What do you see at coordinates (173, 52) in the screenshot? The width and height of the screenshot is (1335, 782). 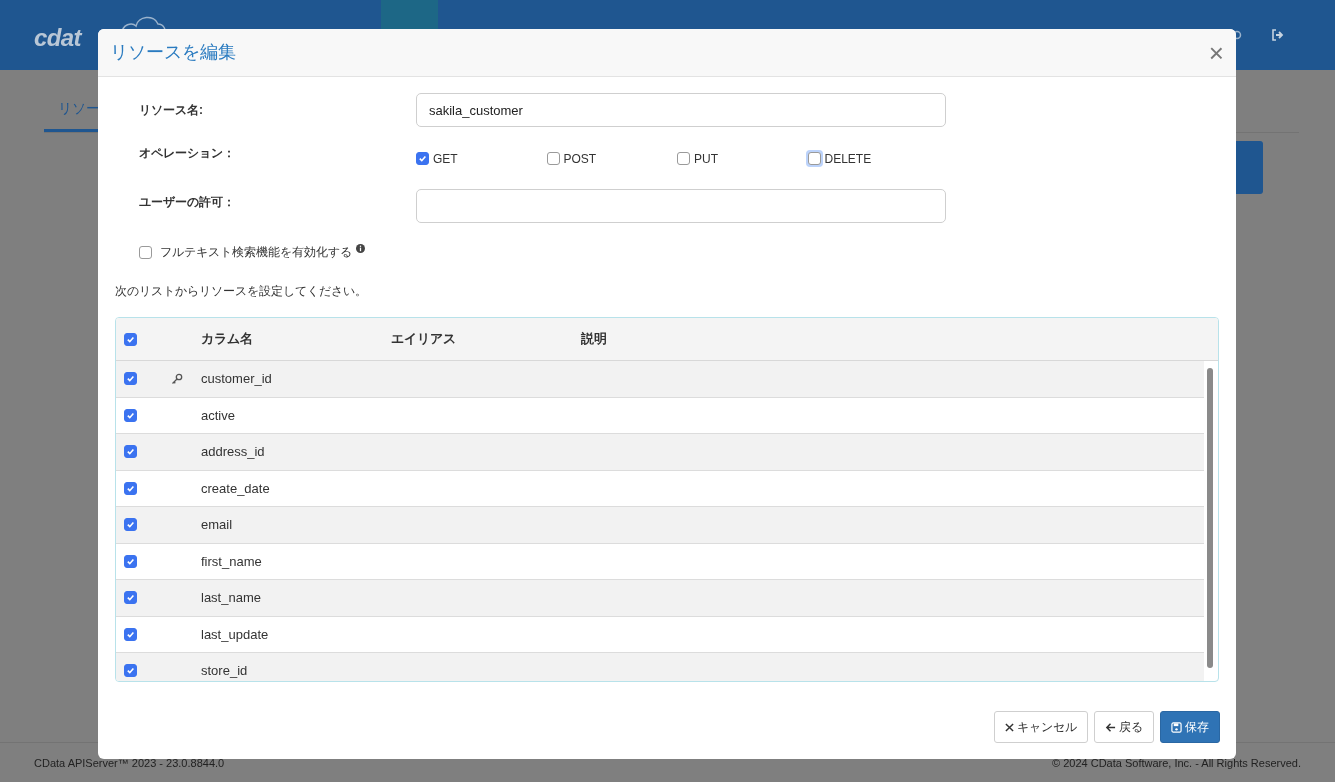 I see `dialog-title: リソースを編集` at bounding box center [173, 52].